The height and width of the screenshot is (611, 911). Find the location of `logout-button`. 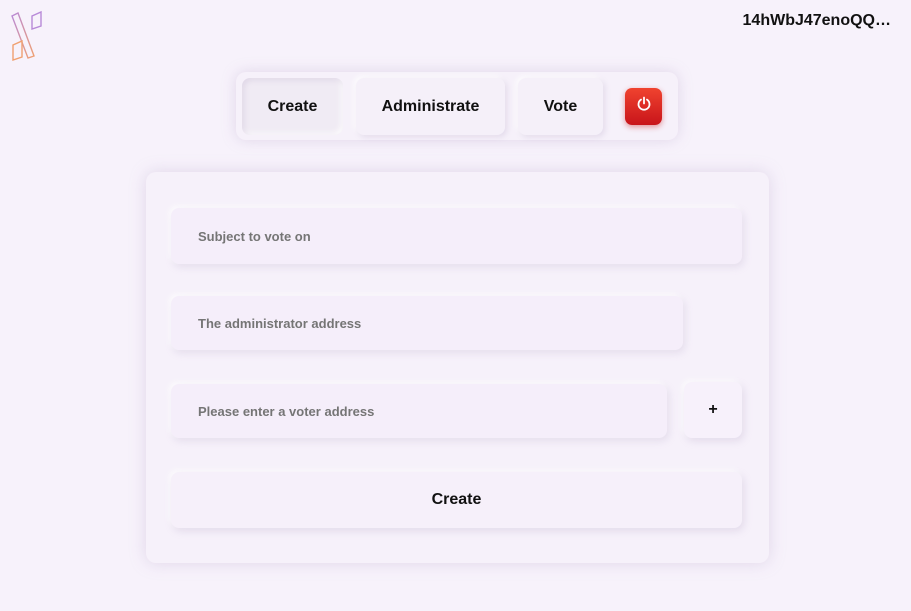

logout-button is located at coordinates (643, 106).